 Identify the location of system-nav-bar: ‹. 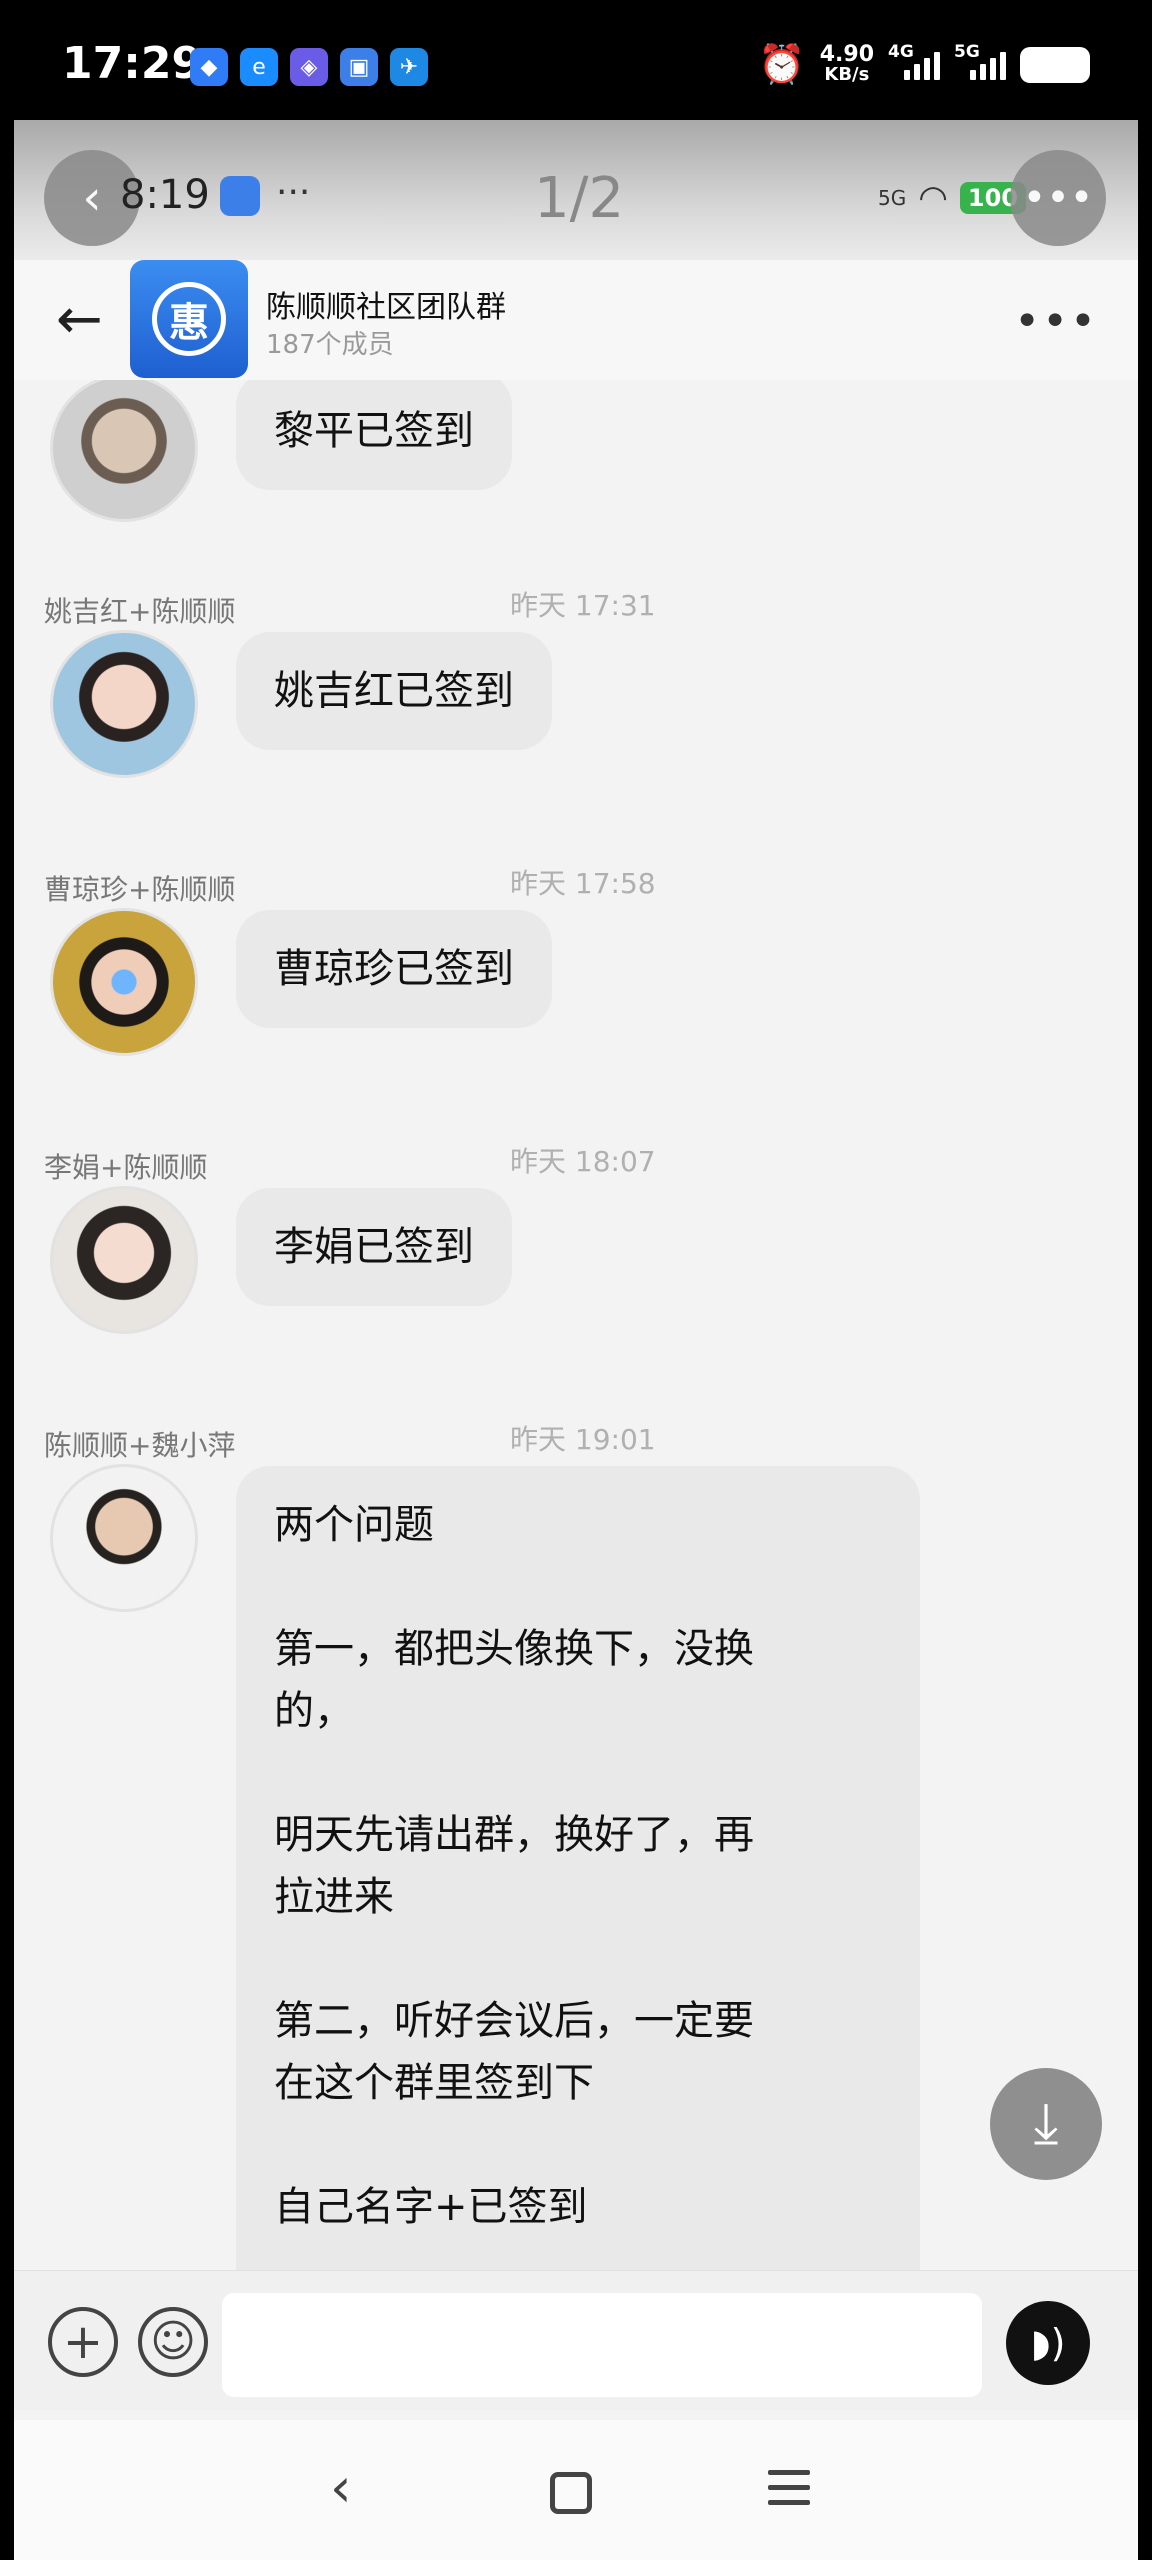
(576, 2490).